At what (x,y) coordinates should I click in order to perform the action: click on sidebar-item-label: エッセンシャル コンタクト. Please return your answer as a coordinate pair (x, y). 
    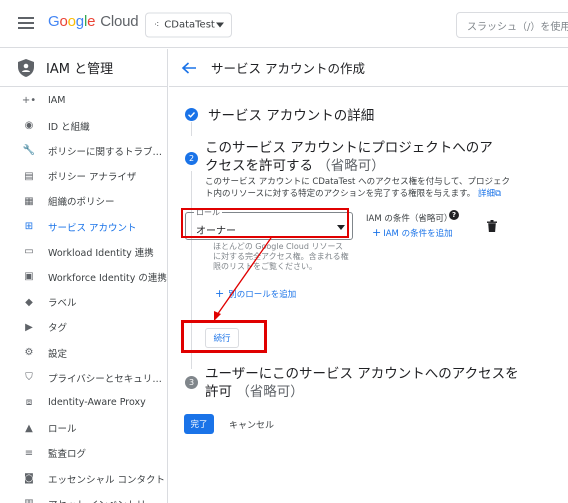
    Looking at the image, I should click on (107, 480).